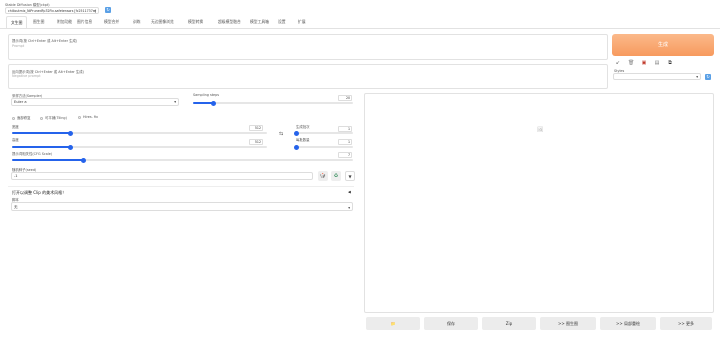 Image resolution: width=720 pixels, height=346 pixels. I want to click on restore-faces-checkbox: 面部修复, so click(21, 117).